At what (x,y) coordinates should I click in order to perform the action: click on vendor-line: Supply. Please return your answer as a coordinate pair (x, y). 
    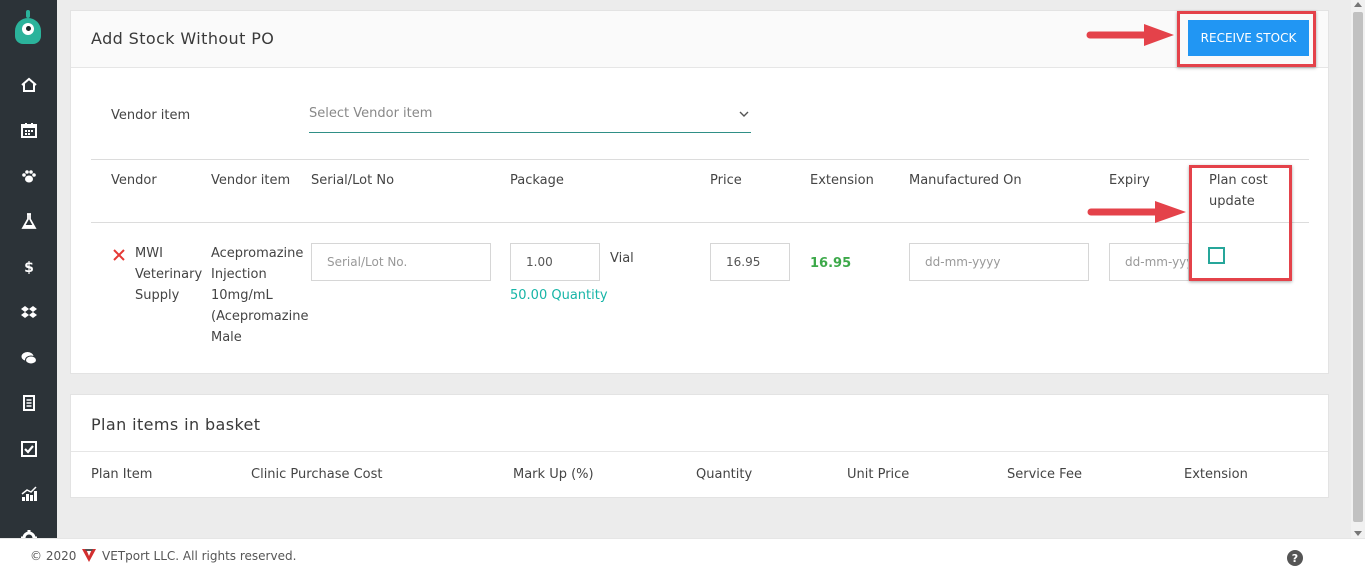
    Looking at the image, I should click on (157, 295).